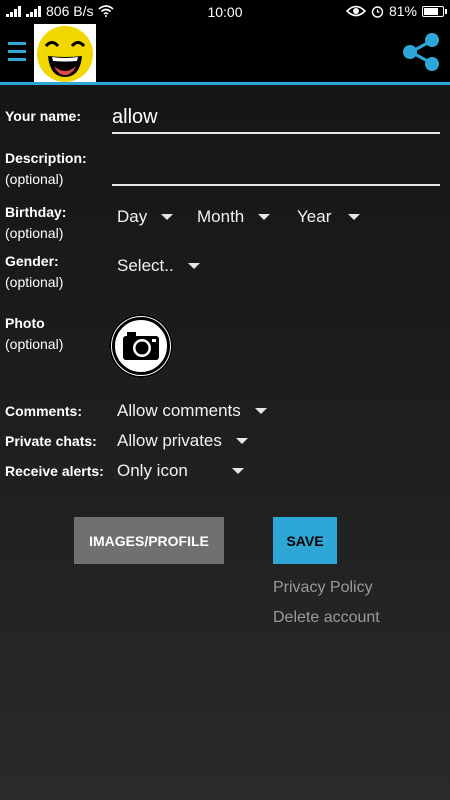 The image size is (450, 800). Describe the element at coordinates (132, 216) in the screenshot. I see `birthday-day-value: Day` at that location.